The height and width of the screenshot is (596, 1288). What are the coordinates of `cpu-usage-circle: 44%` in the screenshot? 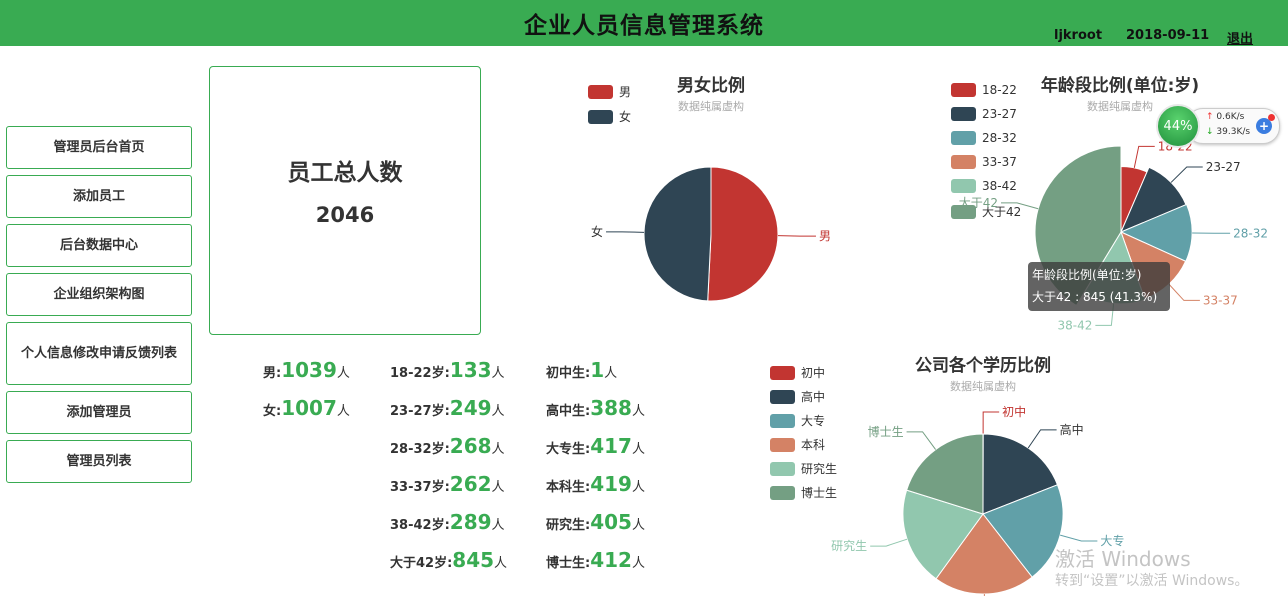 It's located at (1178, 126).